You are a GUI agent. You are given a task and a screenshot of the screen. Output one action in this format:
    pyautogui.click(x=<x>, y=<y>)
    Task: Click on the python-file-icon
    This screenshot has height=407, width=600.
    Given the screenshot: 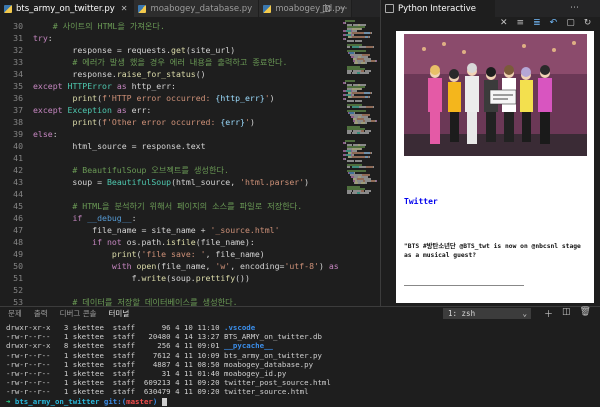 What is the action you would take?
    pyautogui.click(x=8, y=9)
    